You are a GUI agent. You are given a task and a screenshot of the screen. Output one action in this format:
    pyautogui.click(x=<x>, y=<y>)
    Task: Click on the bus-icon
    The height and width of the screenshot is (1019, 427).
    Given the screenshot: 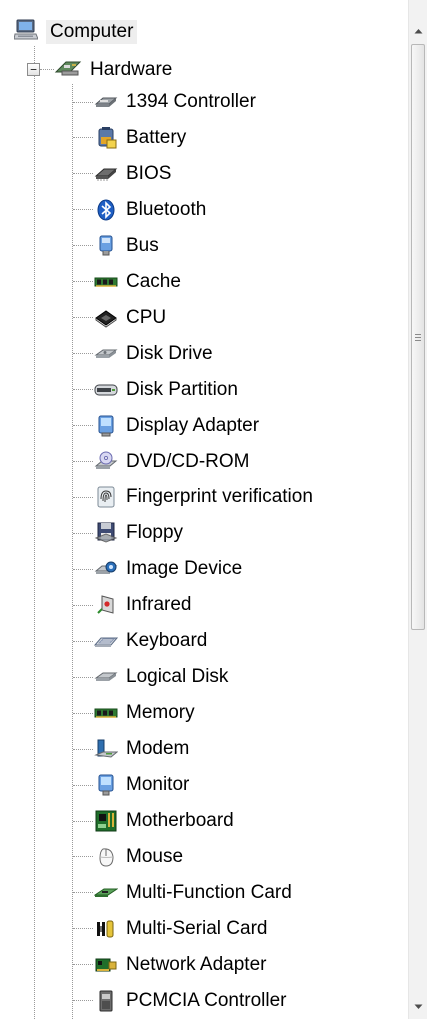 What is the action you would take?
    pyautogui.click(x=106, y=246)
    